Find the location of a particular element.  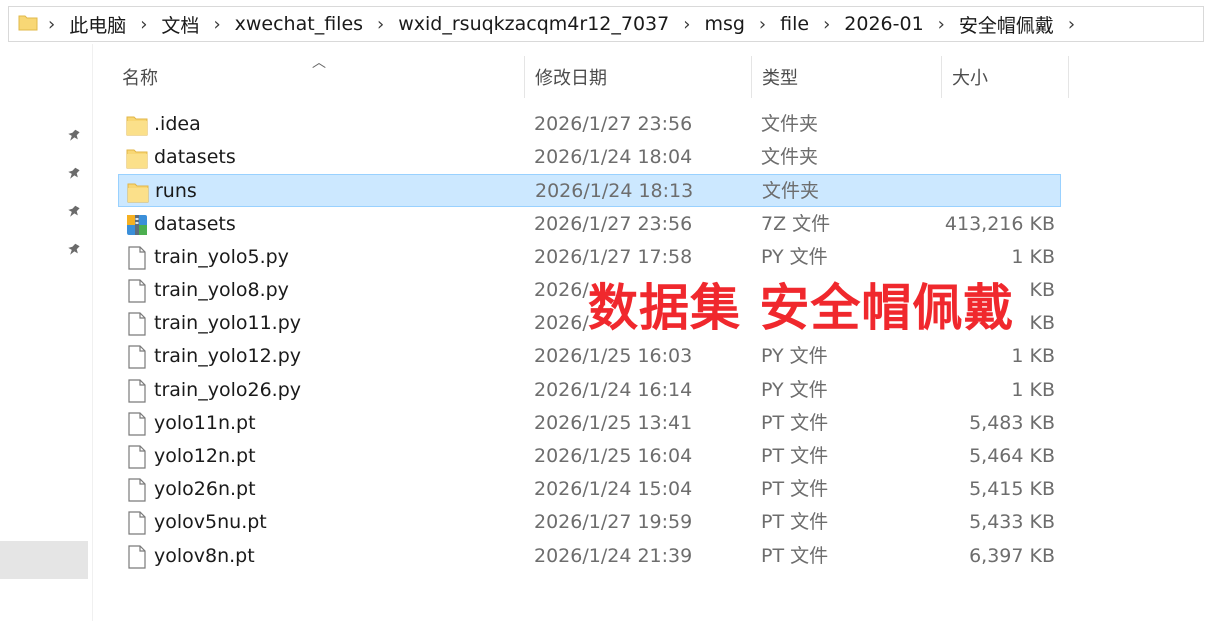

file-row: datasets 2026/1/27 23:56 7Z 文件 413,216 KB is located at coordinates (589, 224).